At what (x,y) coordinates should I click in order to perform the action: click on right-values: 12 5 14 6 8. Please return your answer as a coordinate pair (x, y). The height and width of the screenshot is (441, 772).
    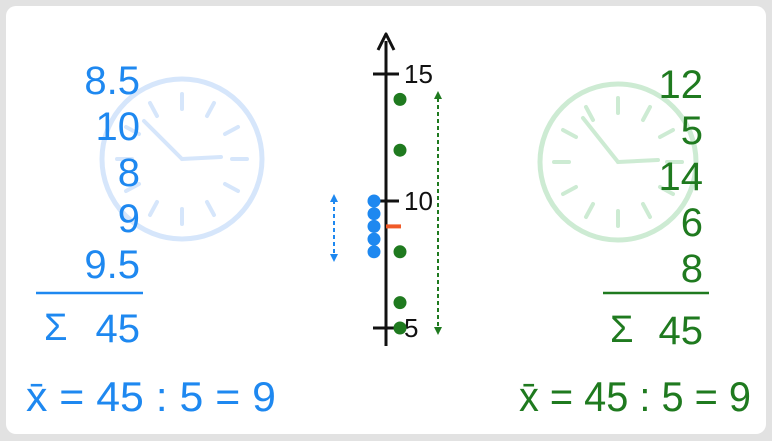
    Looking at the image, I should click on (681, 177).